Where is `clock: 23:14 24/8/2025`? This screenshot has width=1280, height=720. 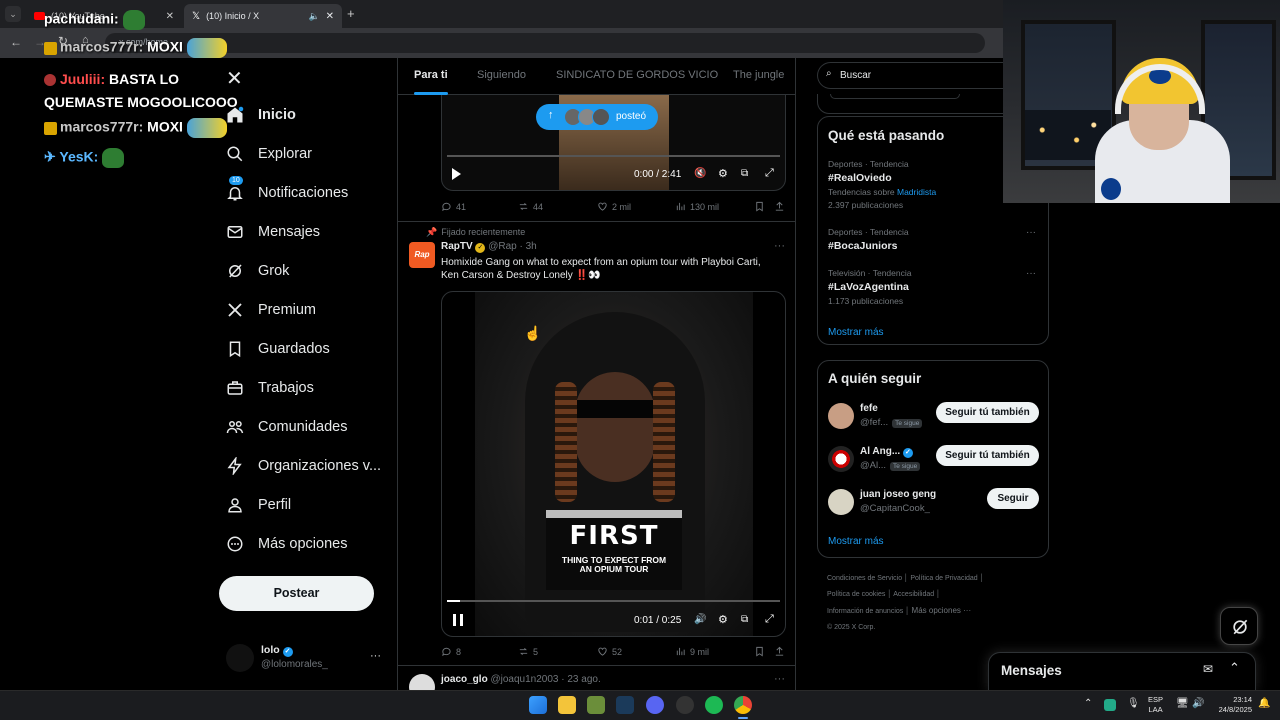
clock: 23:14 24/8/2025 is located at coordinates (1232, 705).